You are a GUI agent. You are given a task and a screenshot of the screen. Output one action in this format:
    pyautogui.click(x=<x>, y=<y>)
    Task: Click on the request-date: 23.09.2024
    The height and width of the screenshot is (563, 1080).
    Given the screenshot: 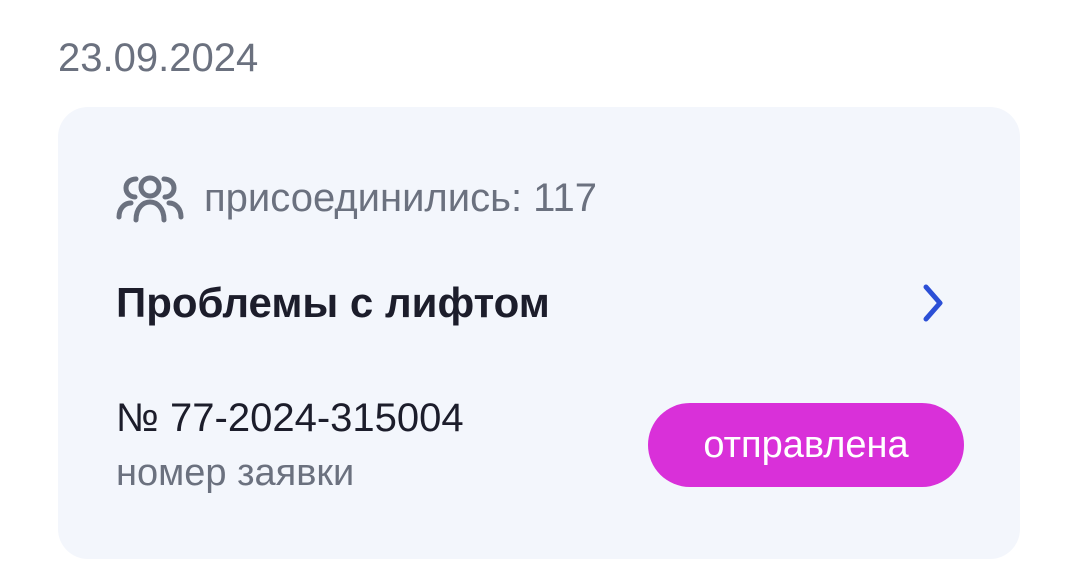 What is the action you would take?
    pyautogui.click(x=158, y=58)
    